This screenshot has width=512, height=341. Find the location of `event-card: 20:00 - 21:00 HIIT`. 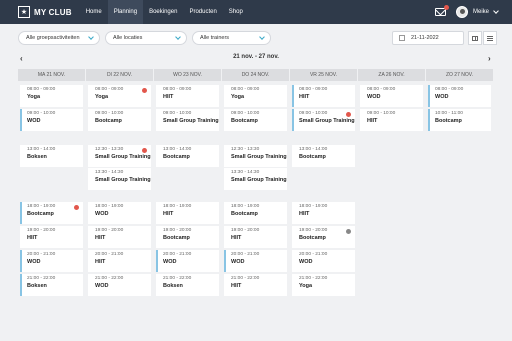

event-card: 20:00 - 21:00 HIIT is located at coordinates (119, 261).